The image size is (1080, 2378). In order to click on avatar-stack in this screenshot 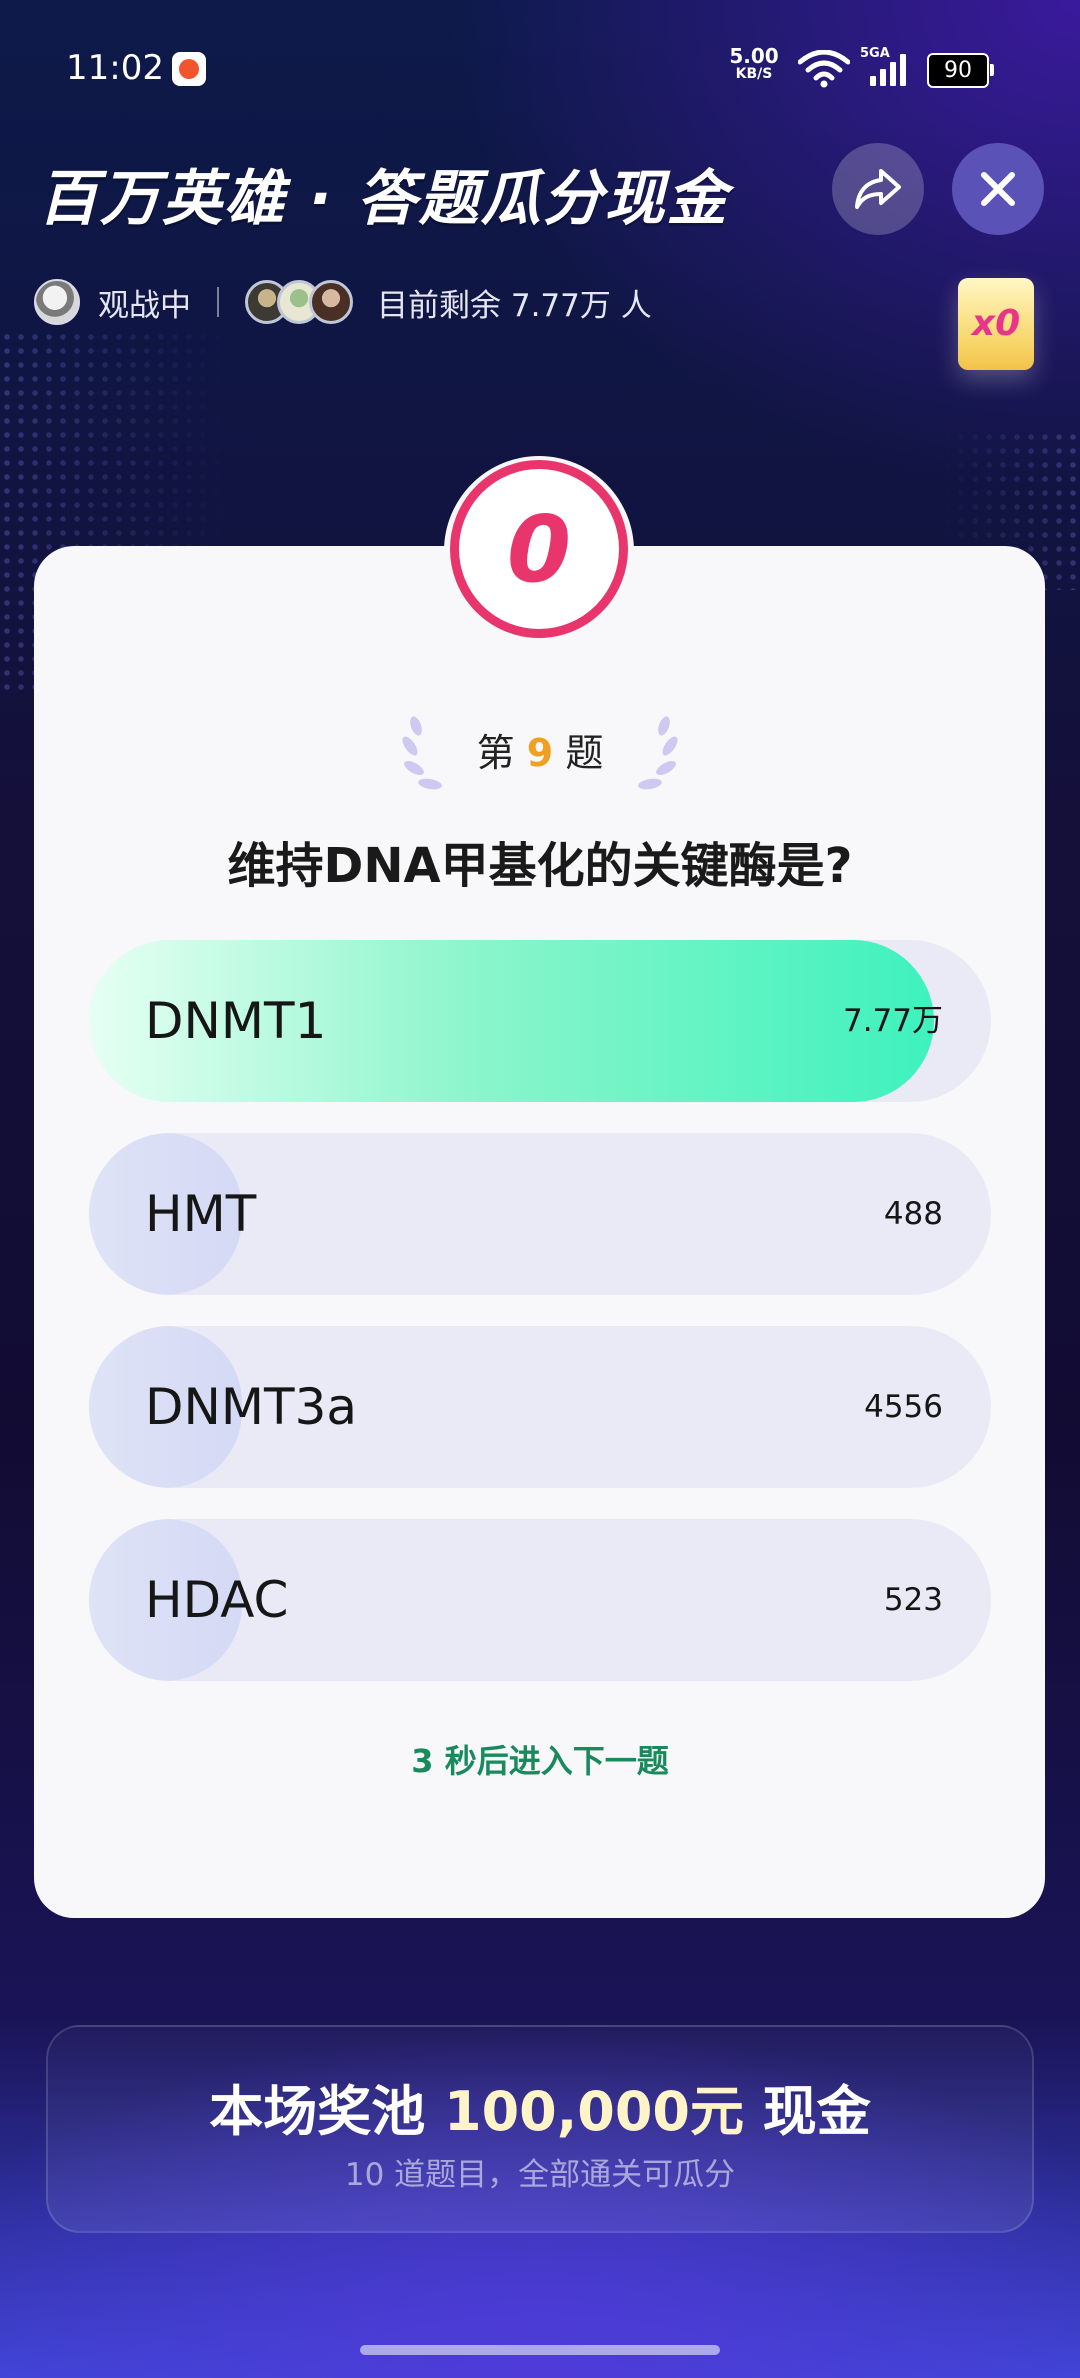, I will do `click(299, 302)`.